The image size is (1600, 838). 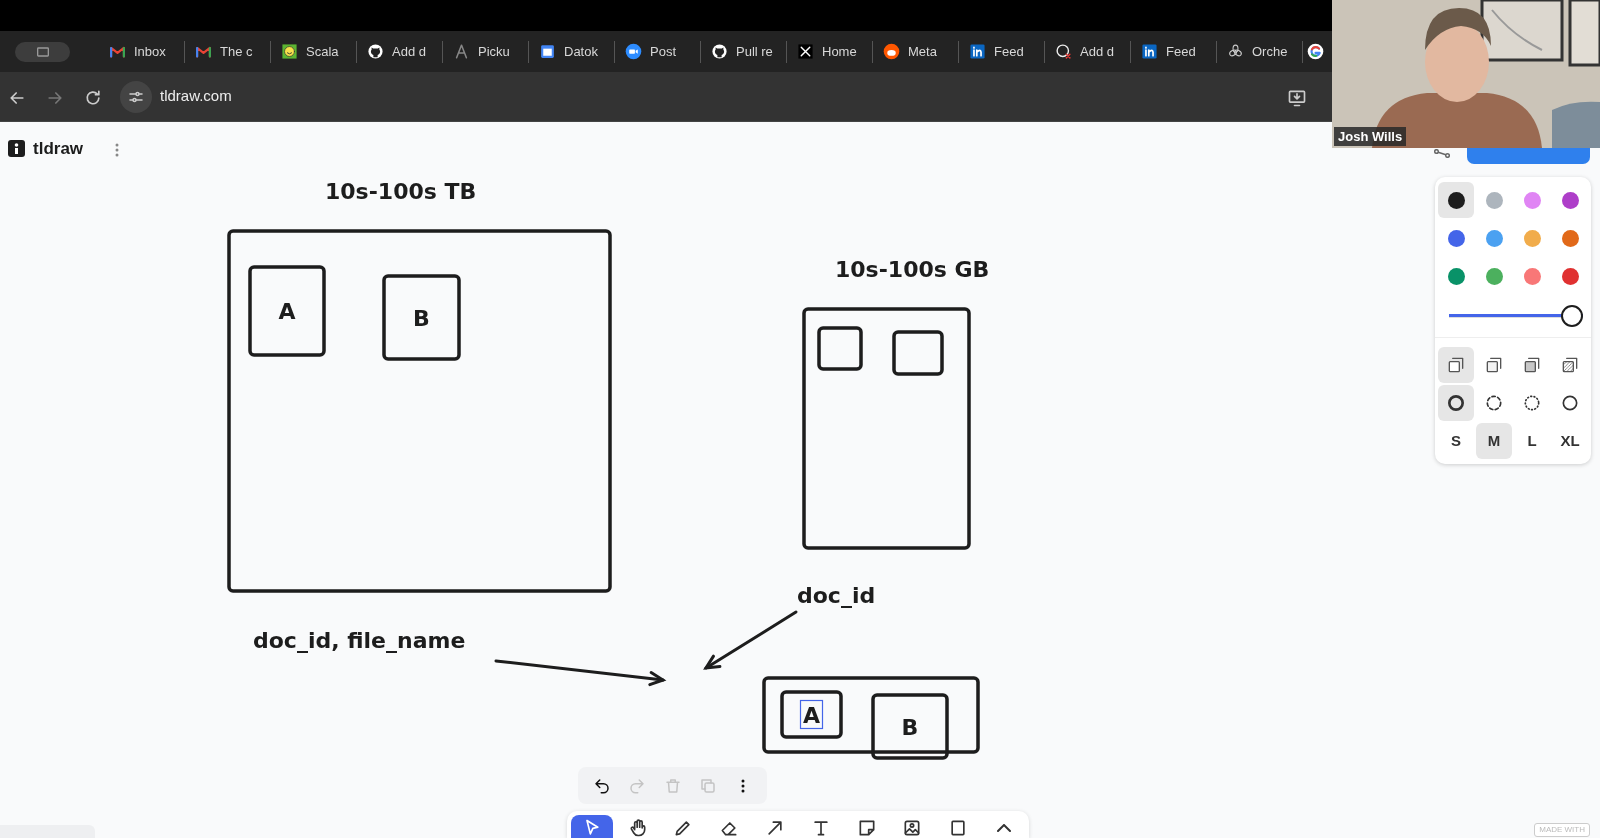 What do you see at coordinates (1494, 441) in the screenshot?
I see `size-option: M` at bounding box center [1494, 441].